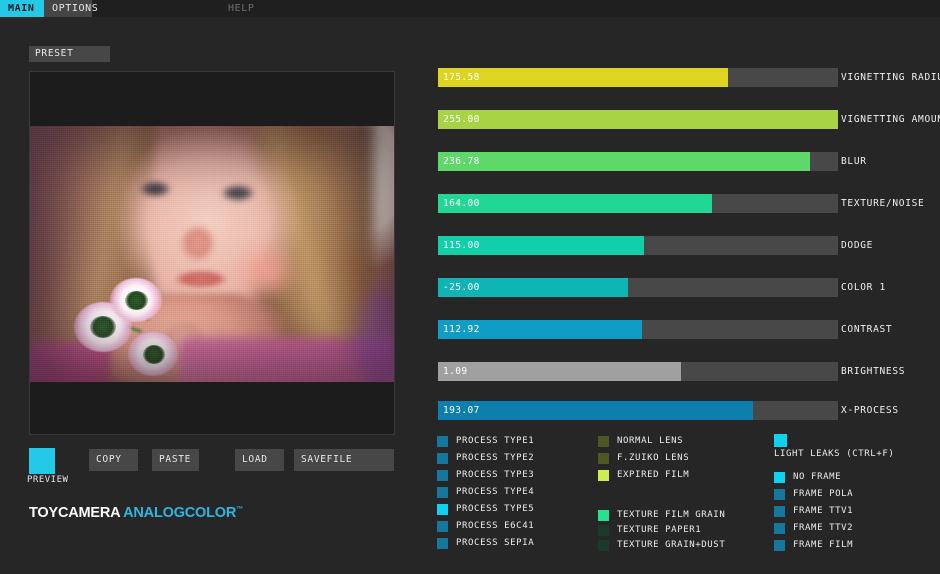 The image size is (940, 574). What do you see at coordinates (863, 287) in the screenshot?
I see `slider-label: COLOR 1` at bounding box center [863, 287].